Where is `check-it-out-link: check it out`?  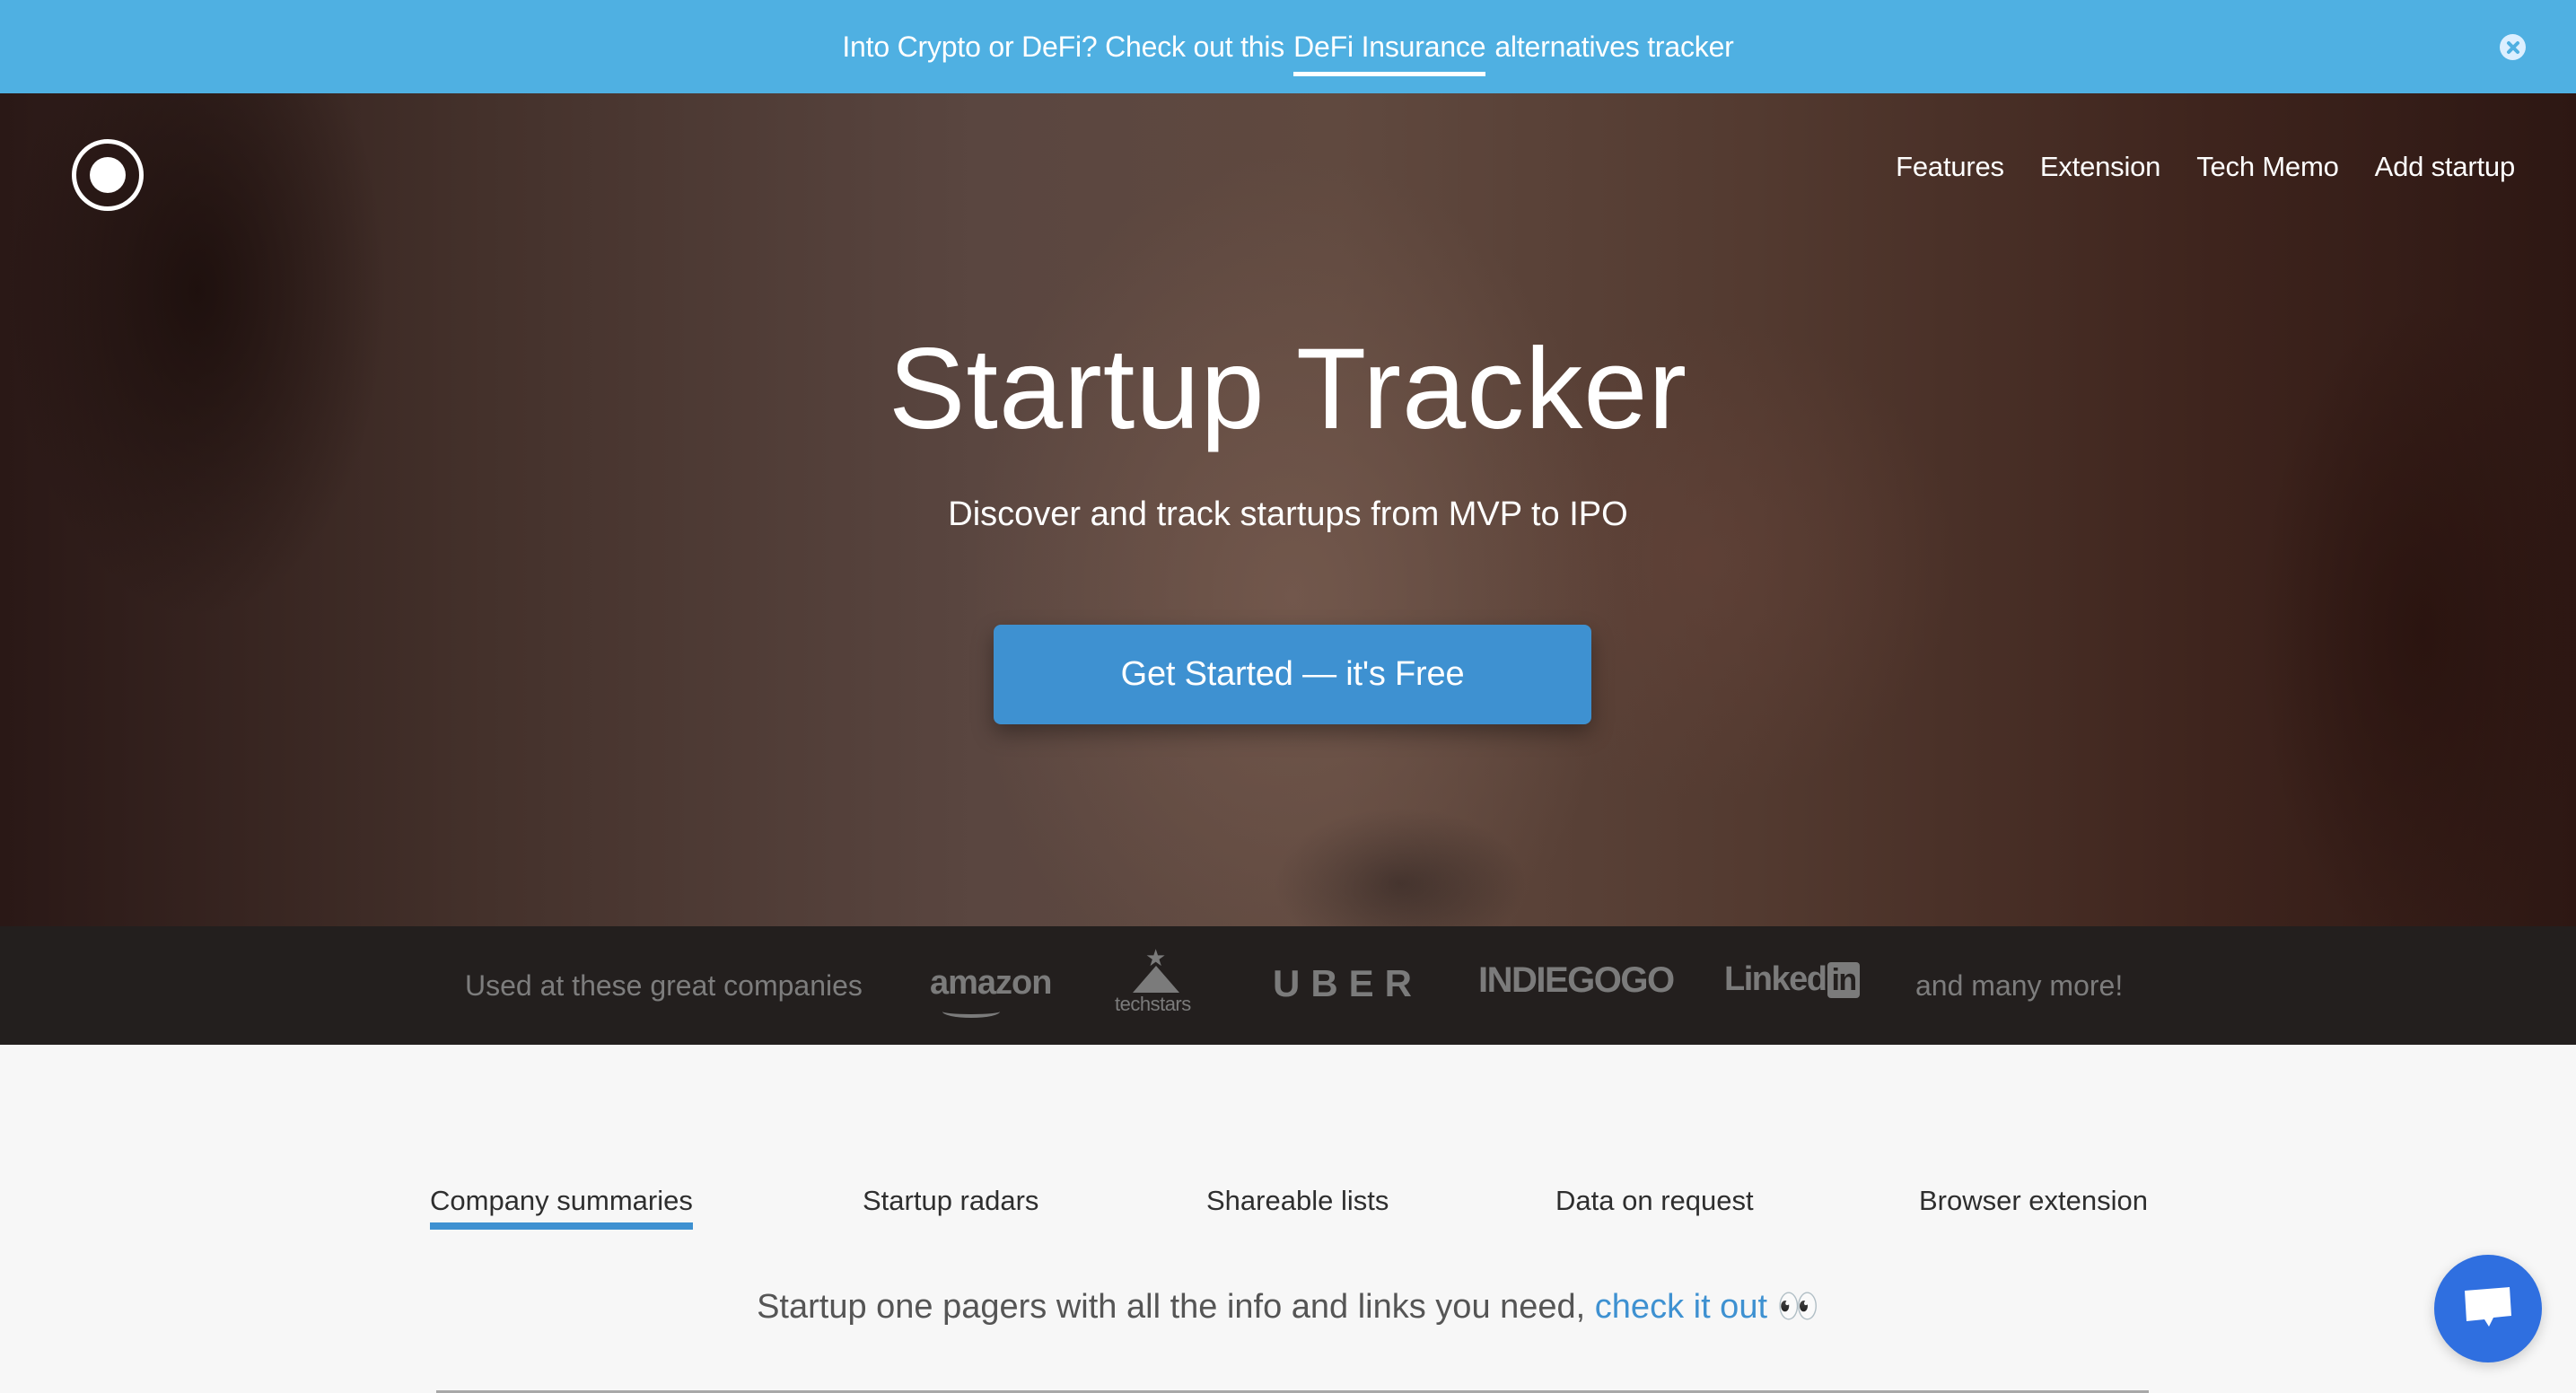 check-it-out-link: check it out is located at coordinates (1681, 1307).